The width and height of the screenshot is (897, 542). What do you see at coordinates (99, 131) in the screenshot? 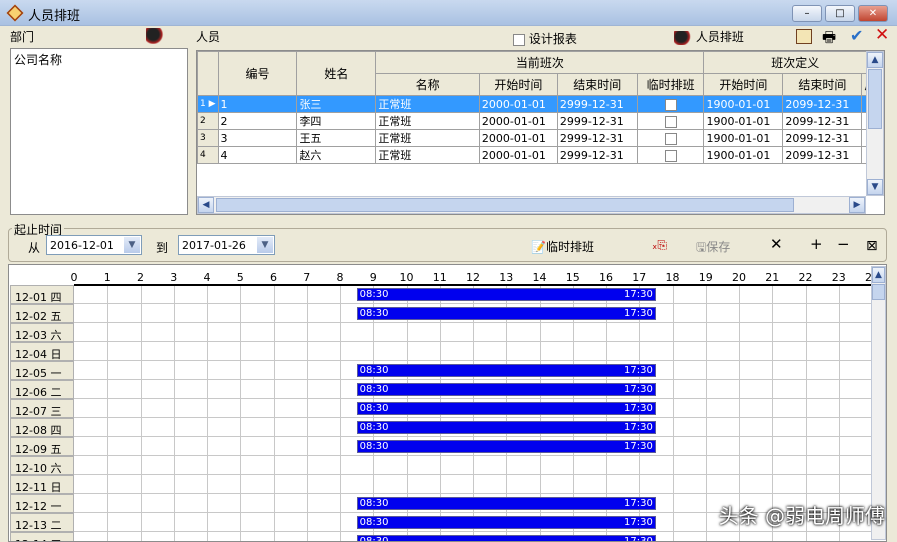
I see `dept-tree: 公司名称` at bounding box center [99, 131].